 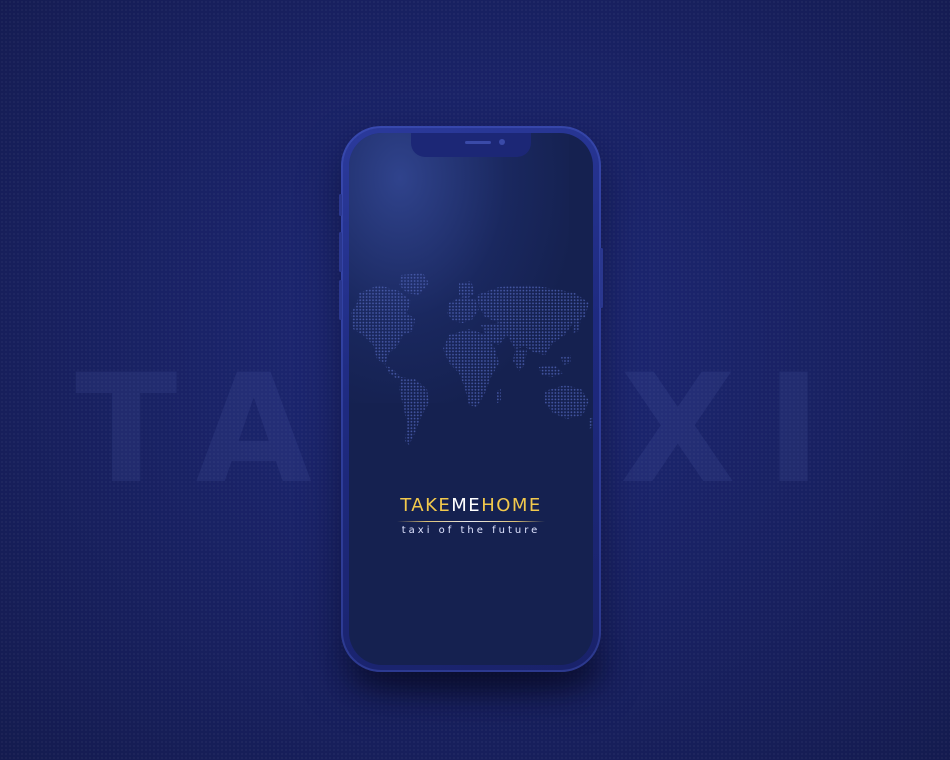 What do you see at coordinates (340, 205) in the screenshot?
I see `silent-switch` at bounding box center [340, 205].